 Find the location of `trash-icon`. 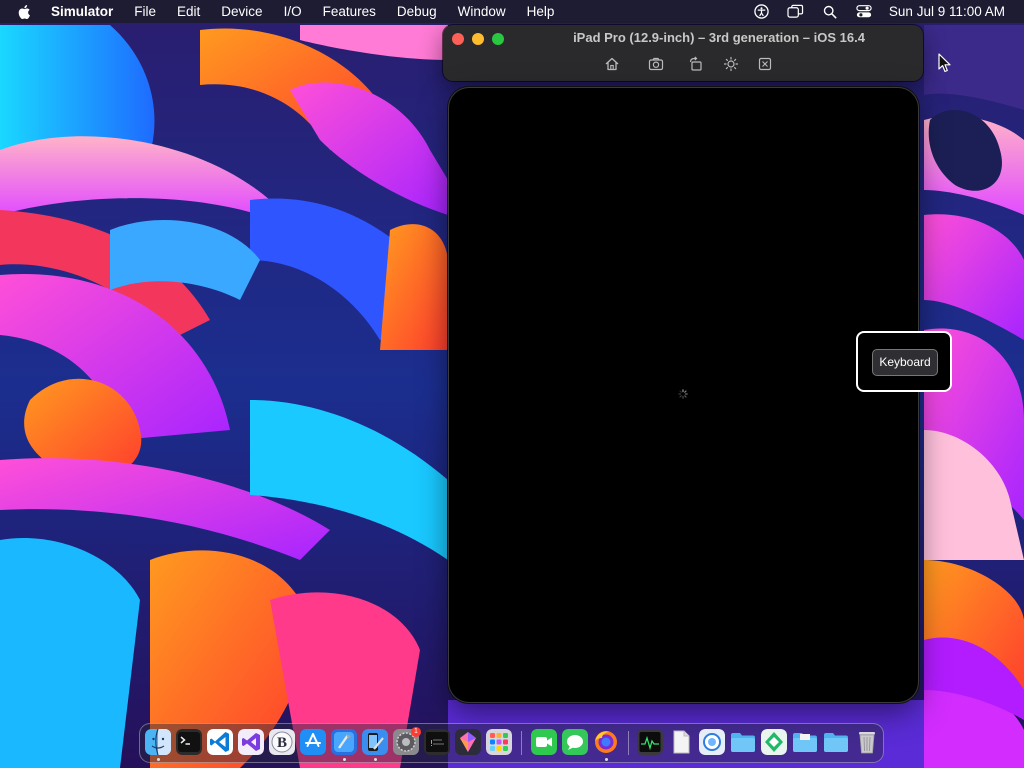

trash-icon is located at coordinates (867, 743).